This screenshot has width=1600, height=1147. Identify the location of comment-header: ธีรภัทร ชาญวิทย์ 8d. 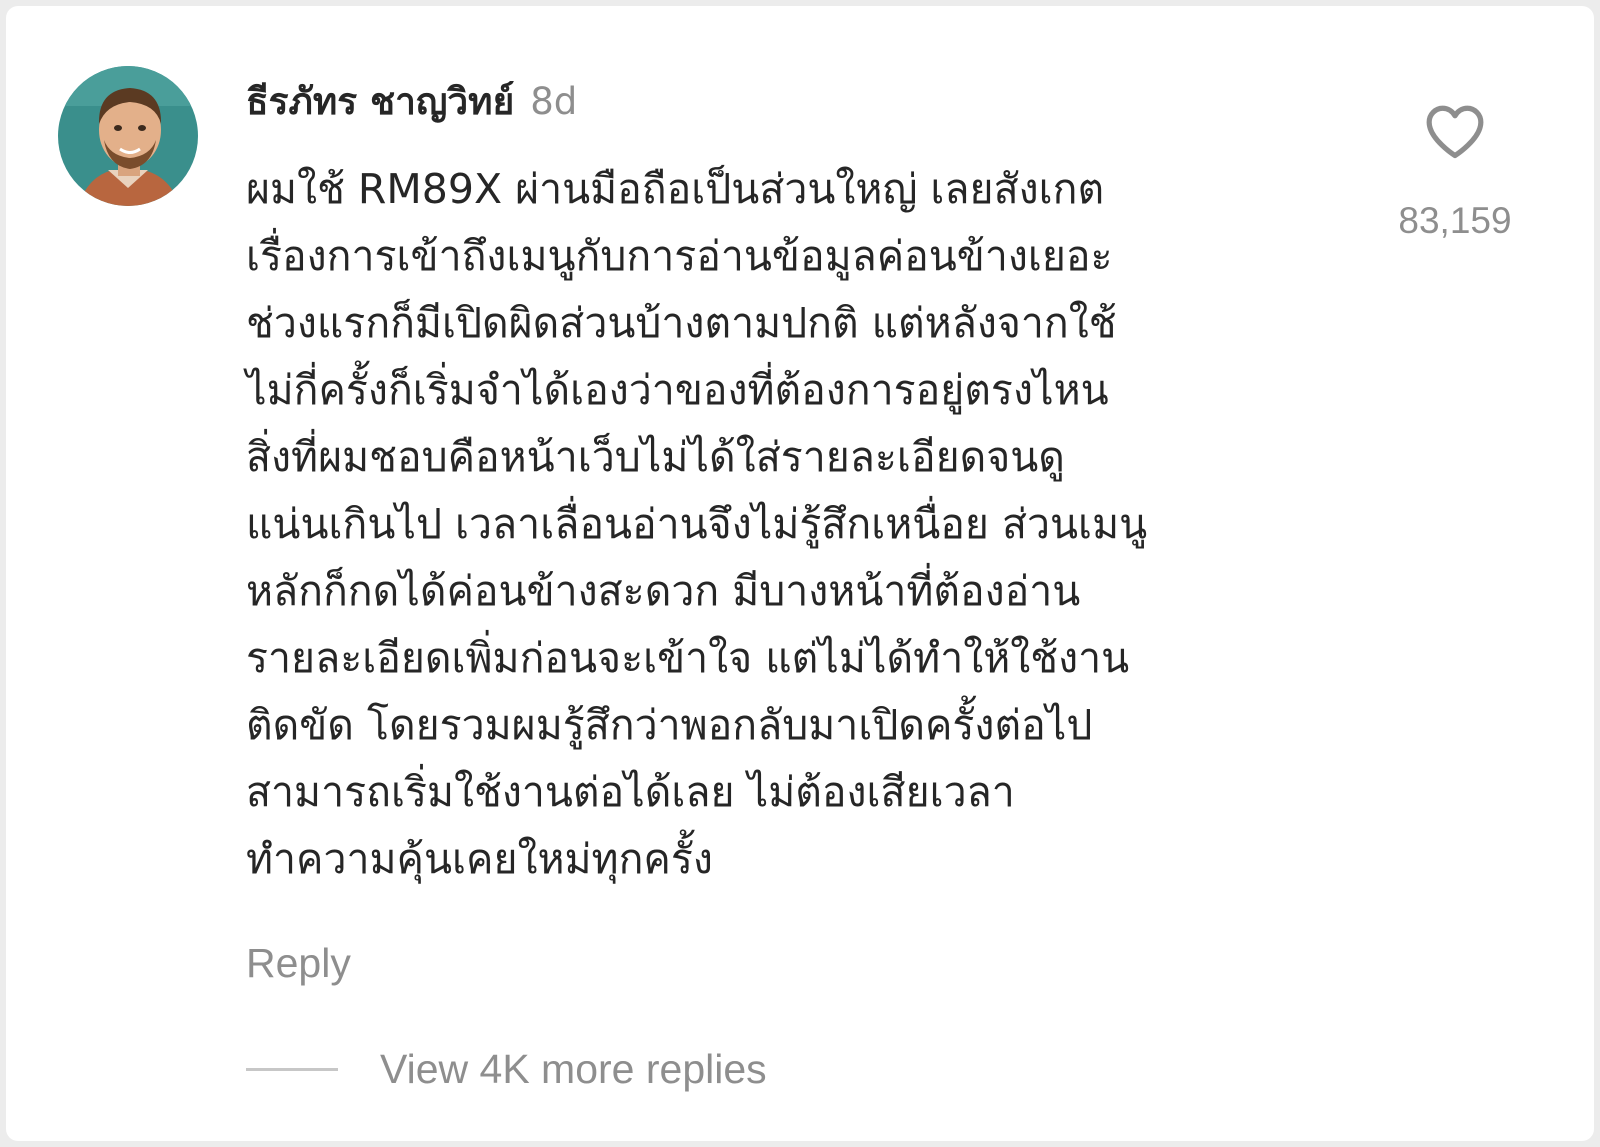
(411, 102).